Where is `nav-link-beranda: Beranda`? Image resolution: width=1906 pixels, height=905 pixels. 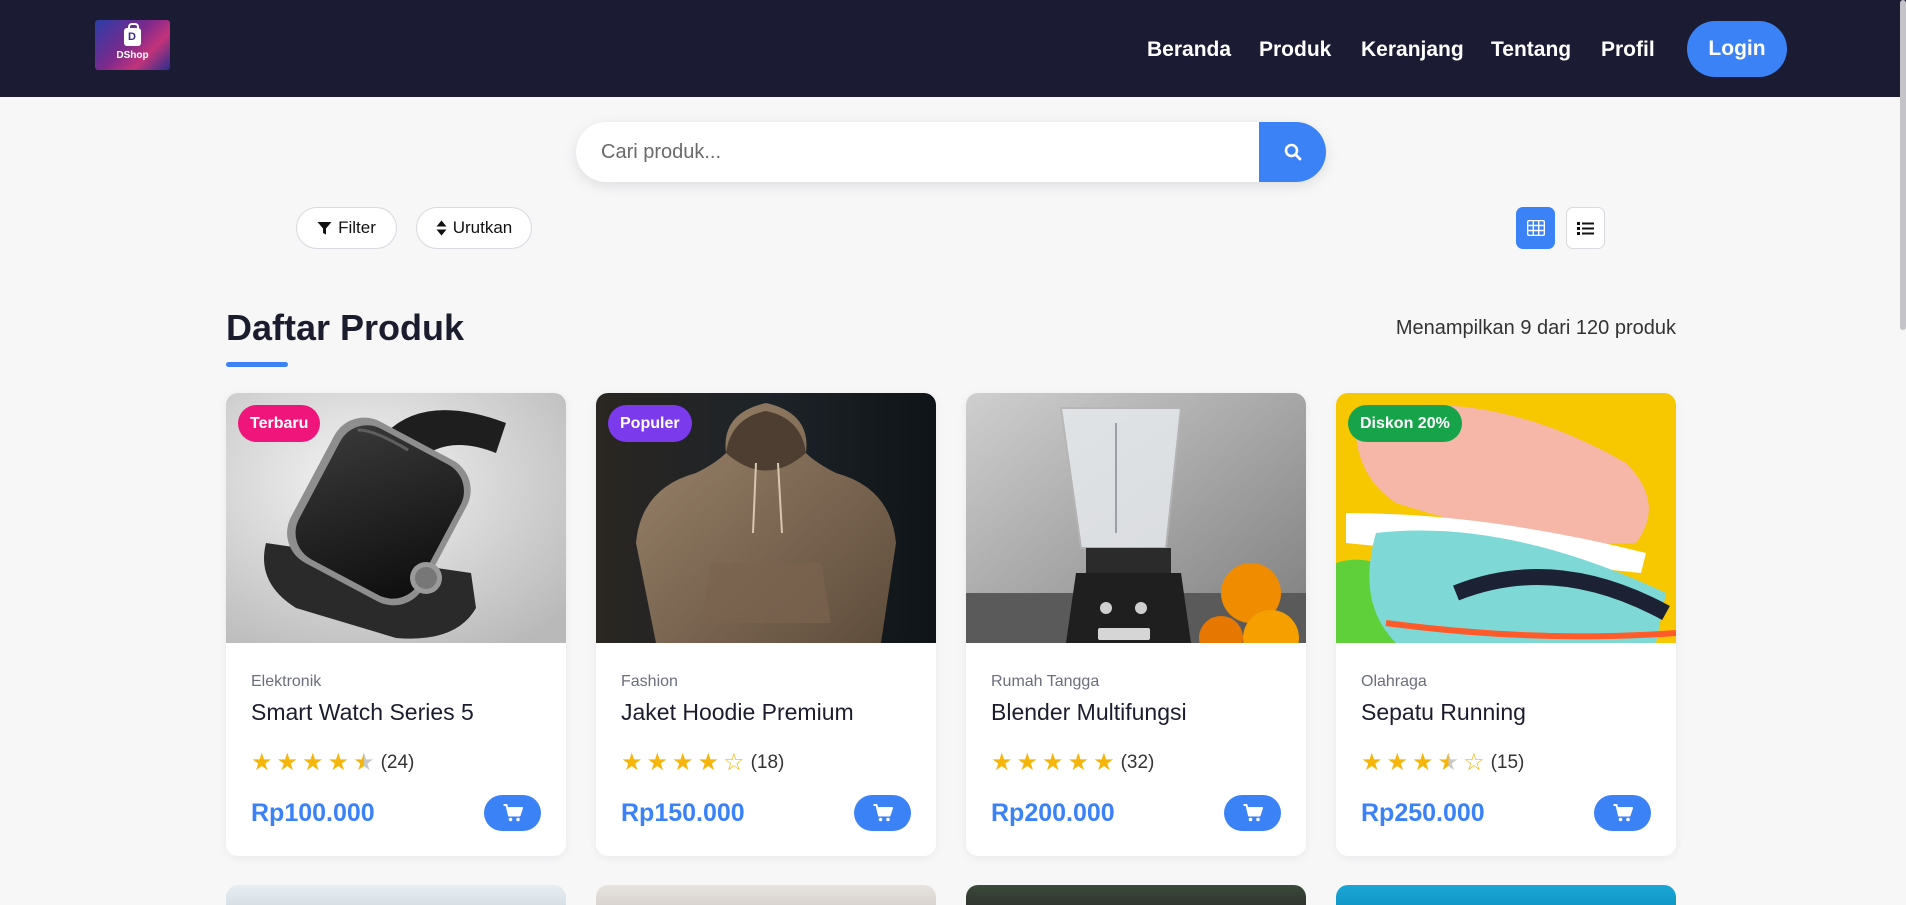 nav-link-beranda: Beranda is located at coordinates (1189, 50).